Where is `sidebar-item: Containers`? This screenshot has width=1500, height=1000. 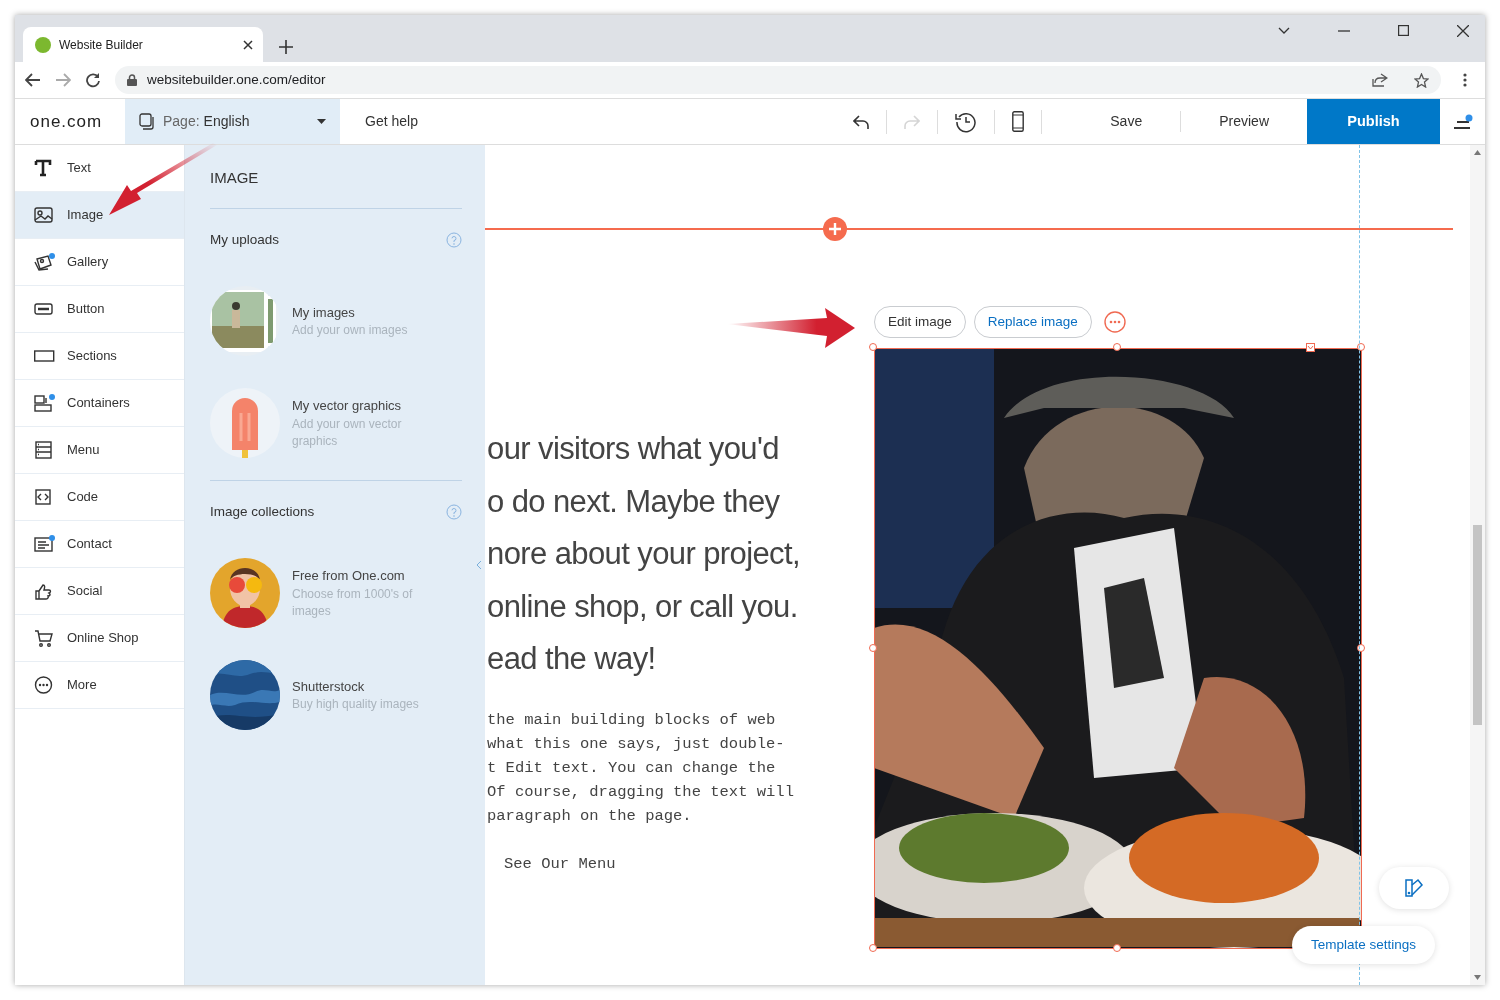
sidebar-item: Containers is located at coordinates (99, 403).